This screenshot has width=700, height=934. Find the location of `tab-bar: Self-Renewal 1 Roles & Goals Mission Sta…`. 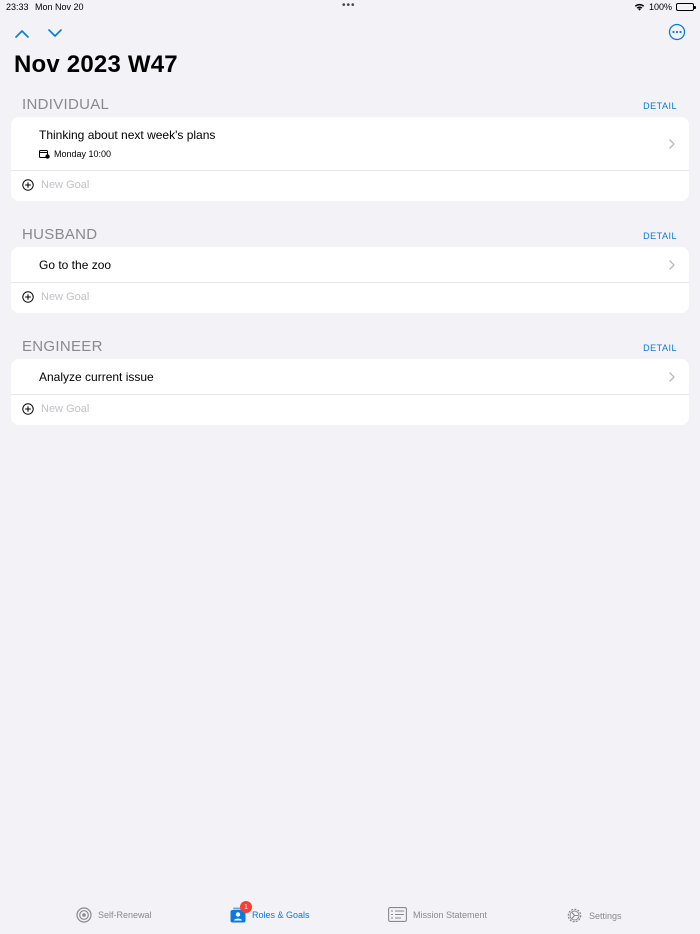

tab-bar: Self-Renewal 1 Roles & Goals Mission Sta… is located at coordinates (350, 915).